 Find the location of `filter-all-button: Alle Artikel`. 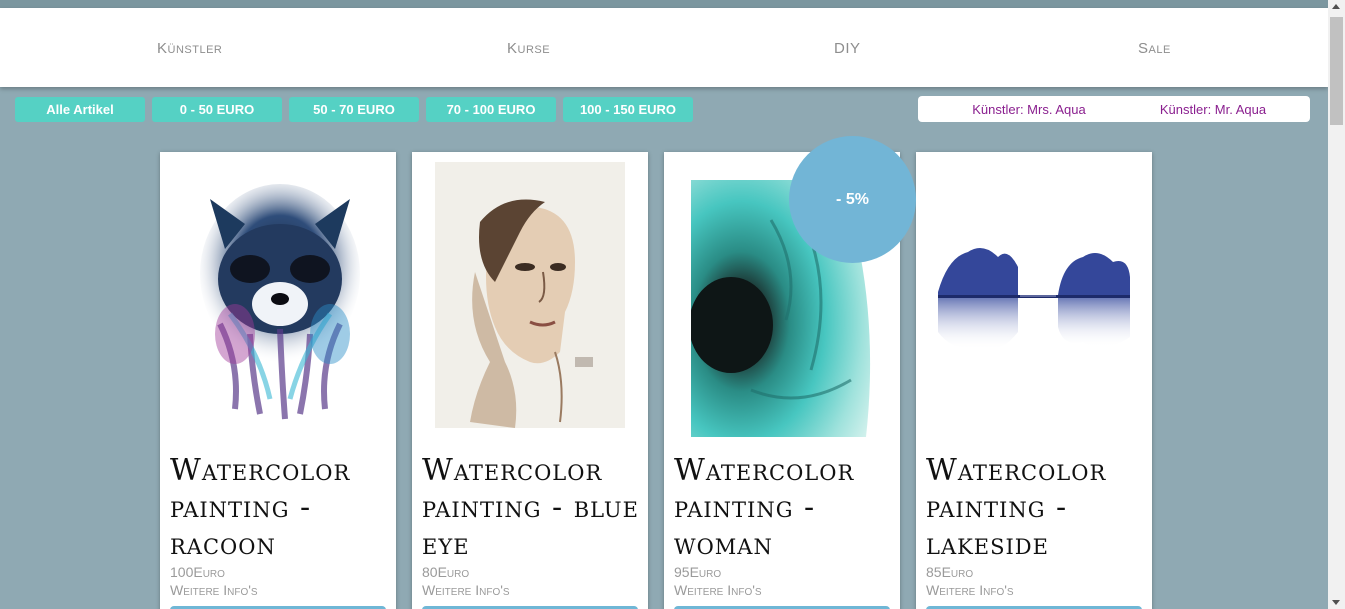

filter-all-button: Alle Artikel is located at coordinates (80, 109).